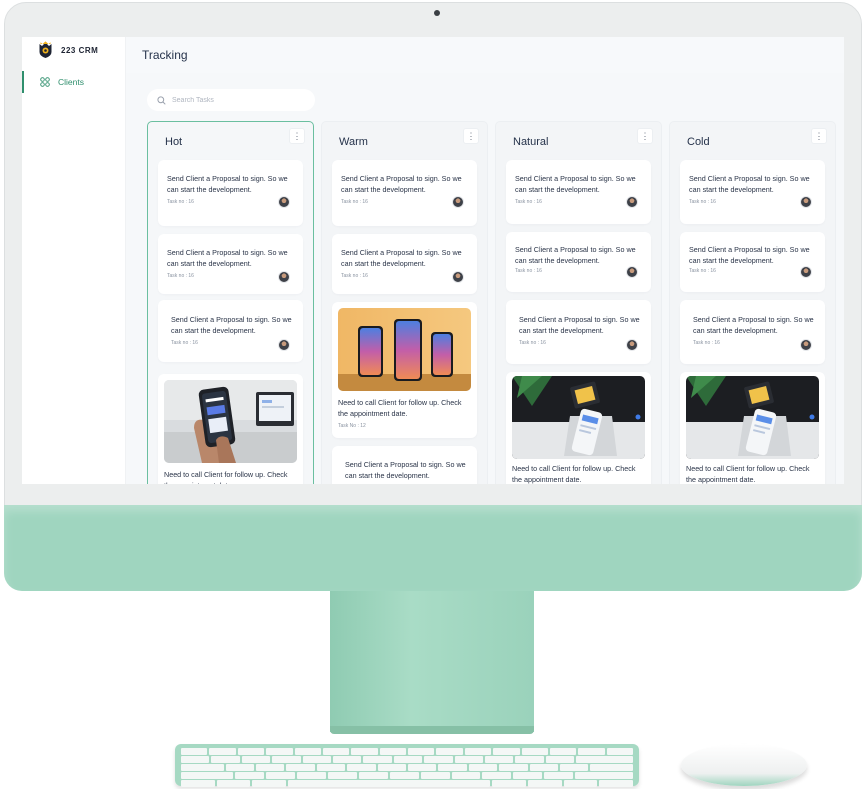 Image resolution: width=865 pixels, height=789 pixels. Describe the element at coordinates (161, 100) in the screenshot. I see `search-icon` at that location.